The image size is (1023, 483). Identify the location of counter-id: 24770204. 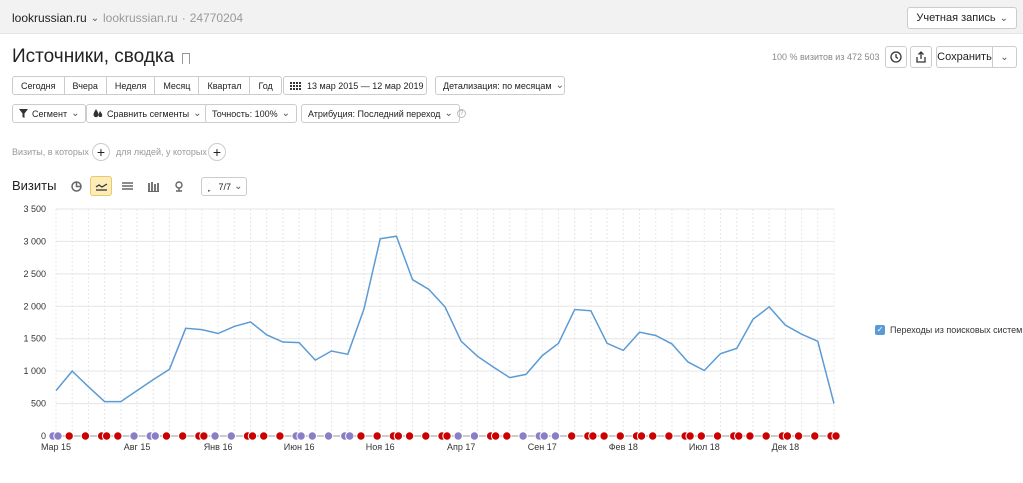
(216, 18).